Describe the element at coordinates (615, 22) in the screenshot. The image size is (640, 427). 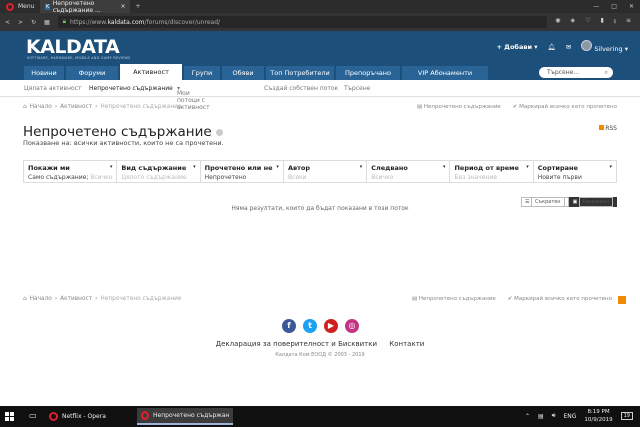
I see `download-icon: ⭳` at that location.